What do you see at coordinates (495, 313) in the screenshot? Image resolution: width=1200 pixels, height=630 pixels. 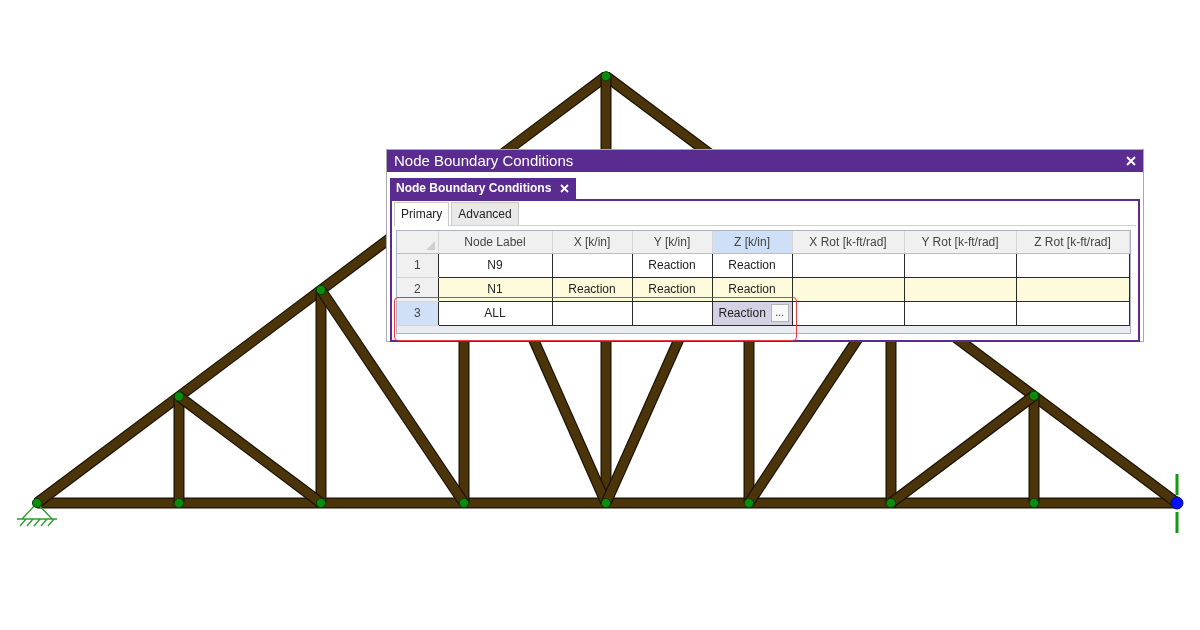 I see `table-cell: ALL` at bounding box center [495, 313].